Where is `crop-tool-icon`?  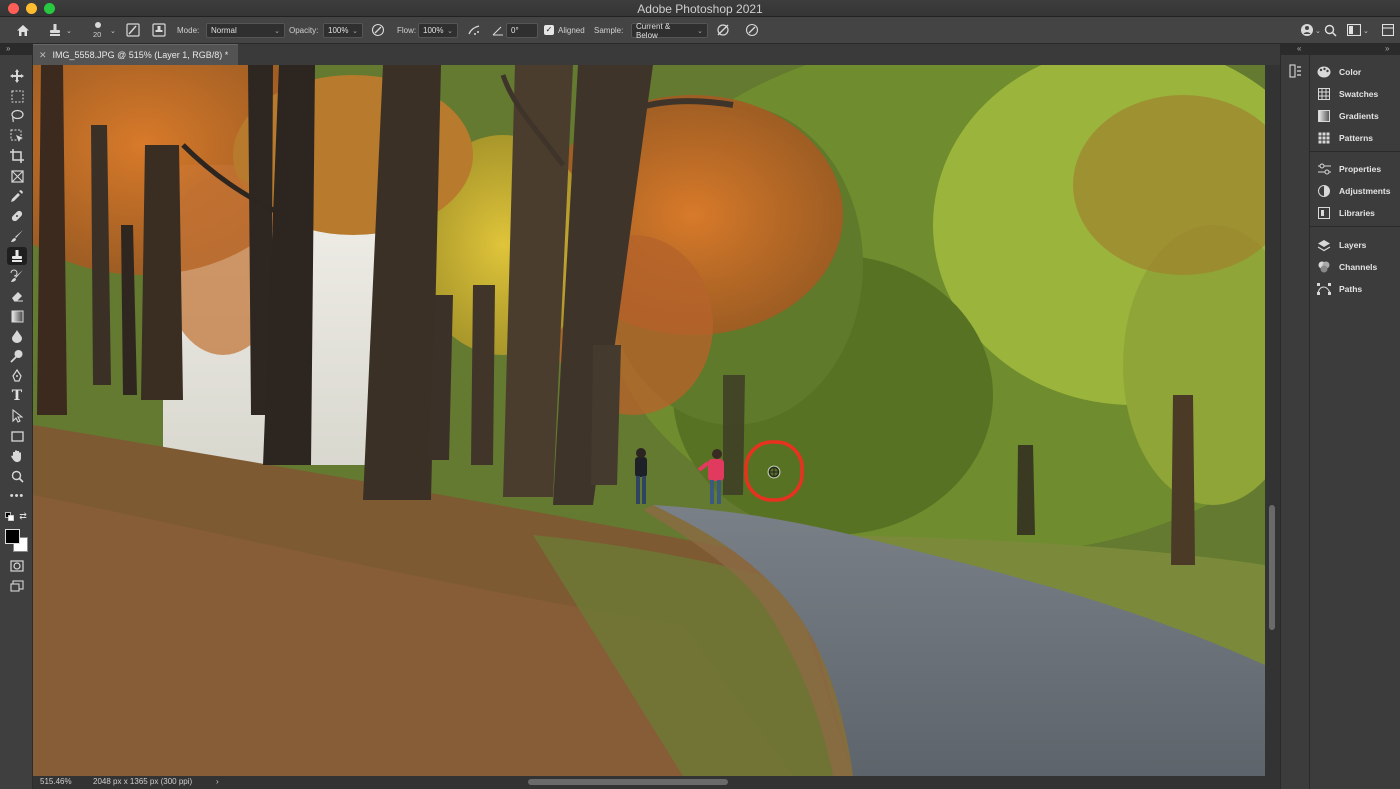
crop-tool-icon is located at coordinates (17, 156).